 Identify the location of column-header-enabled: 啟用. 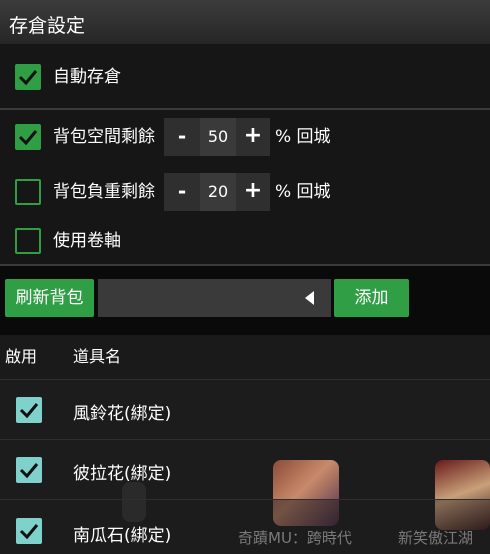
(21, 356).